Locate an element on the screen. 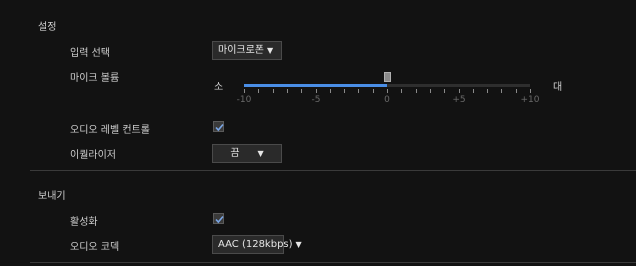 This screenshot has width=636, height=266. mic-volume-label: 마이크 볼륨 is located at coordinates (95, 78).